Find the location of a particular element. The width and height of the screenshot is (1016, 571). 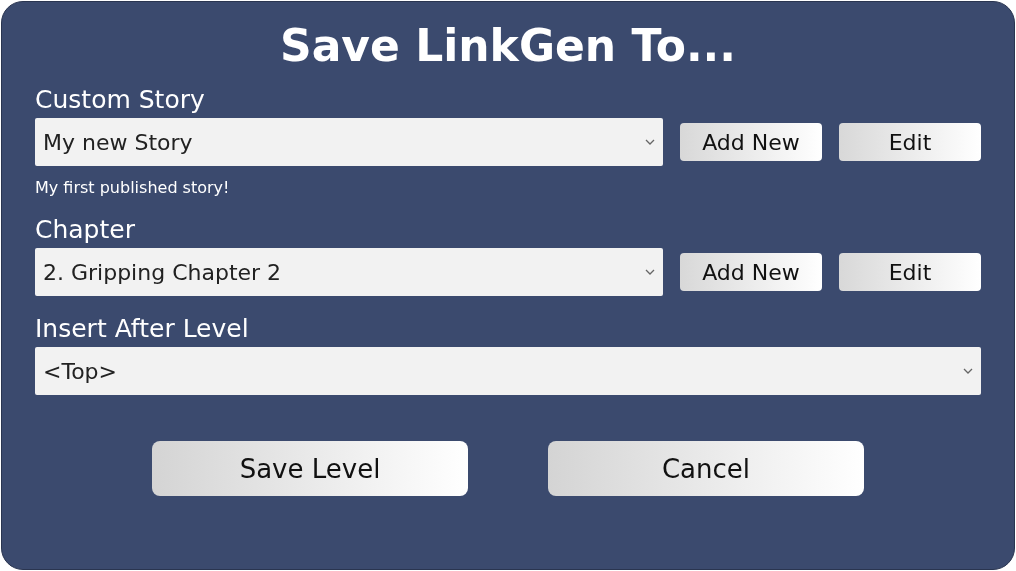

field-label: Custom Story is located at coordinates (120, 99).